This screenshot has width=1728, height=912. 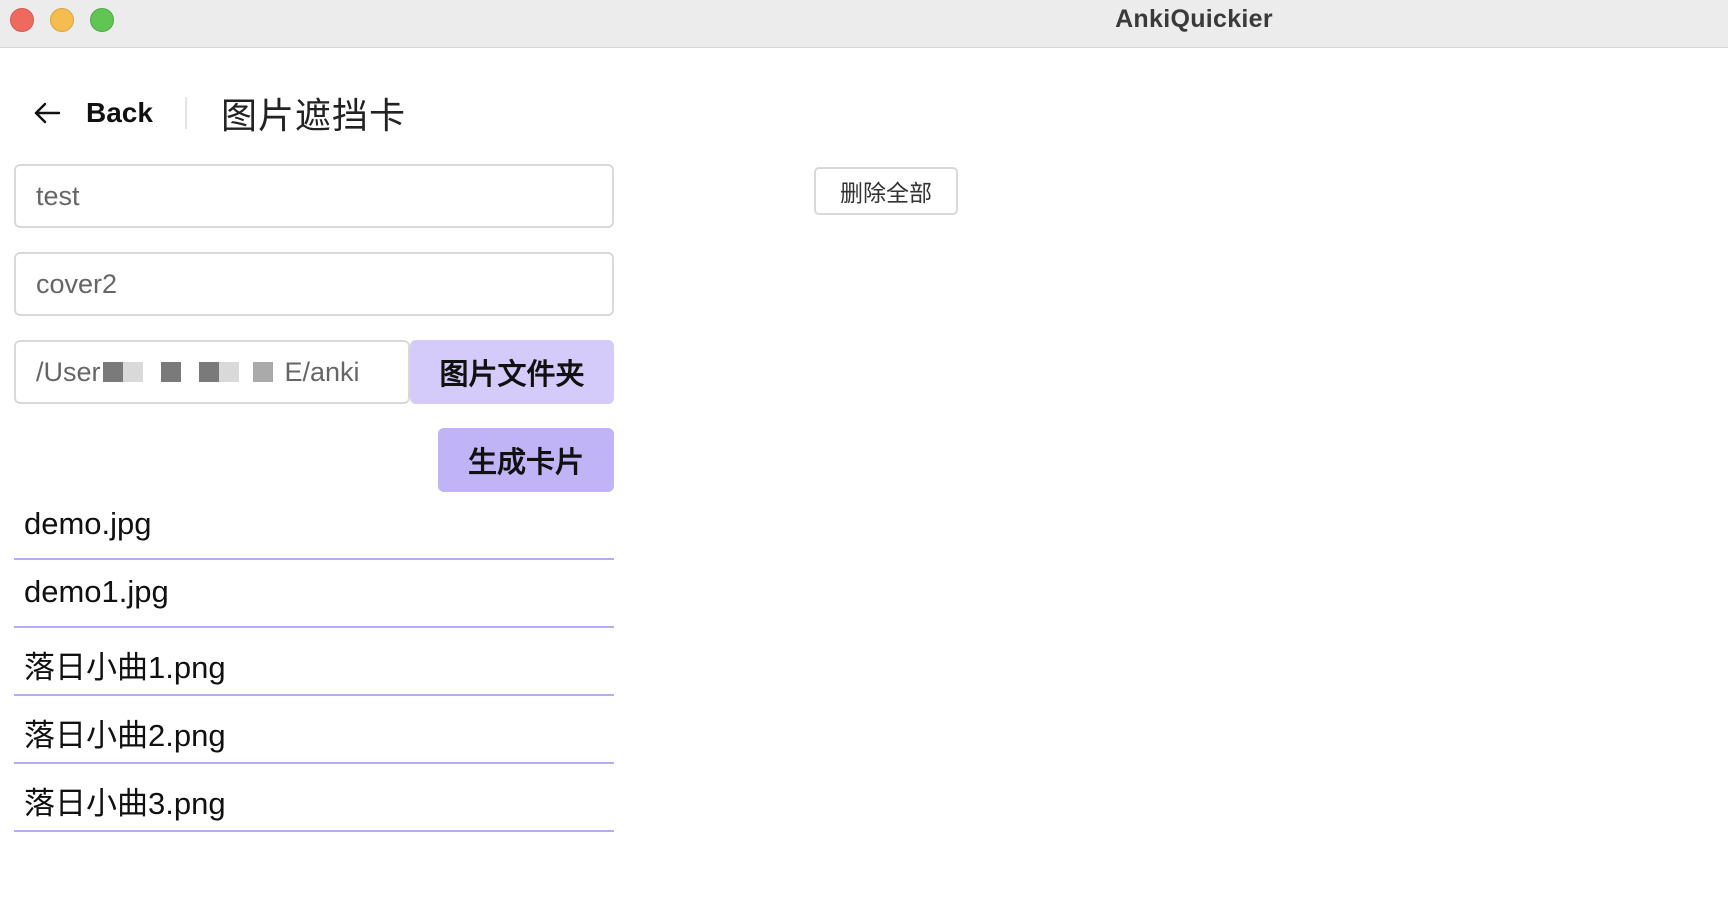 What do you see at coordinates (322, 371) in the screenshot?
I see `folder-path-end: E/anki` at bounding box center [322, 371].